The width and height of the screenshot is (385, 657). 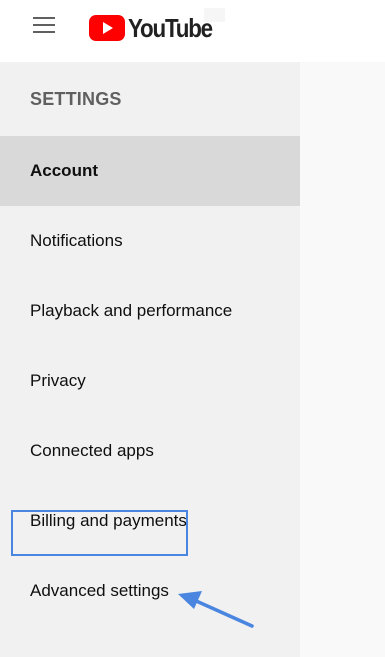 What do you see at coordinates (76, 240) in the screenshot?
I see `sidebar-item-label: Notifications` at bounding box center [76, 240].